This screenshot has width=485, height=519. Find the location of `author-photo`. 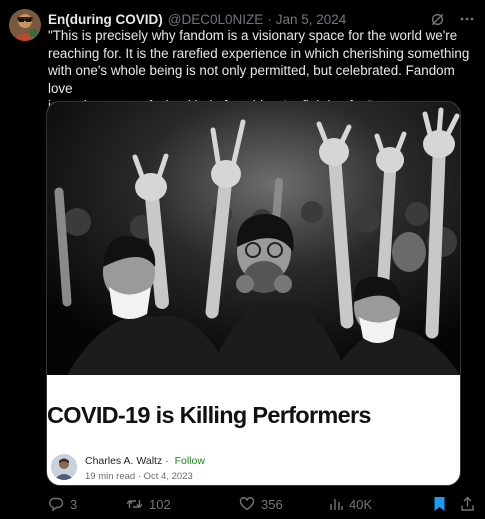

author-photo is located at coordinates (64, 467).